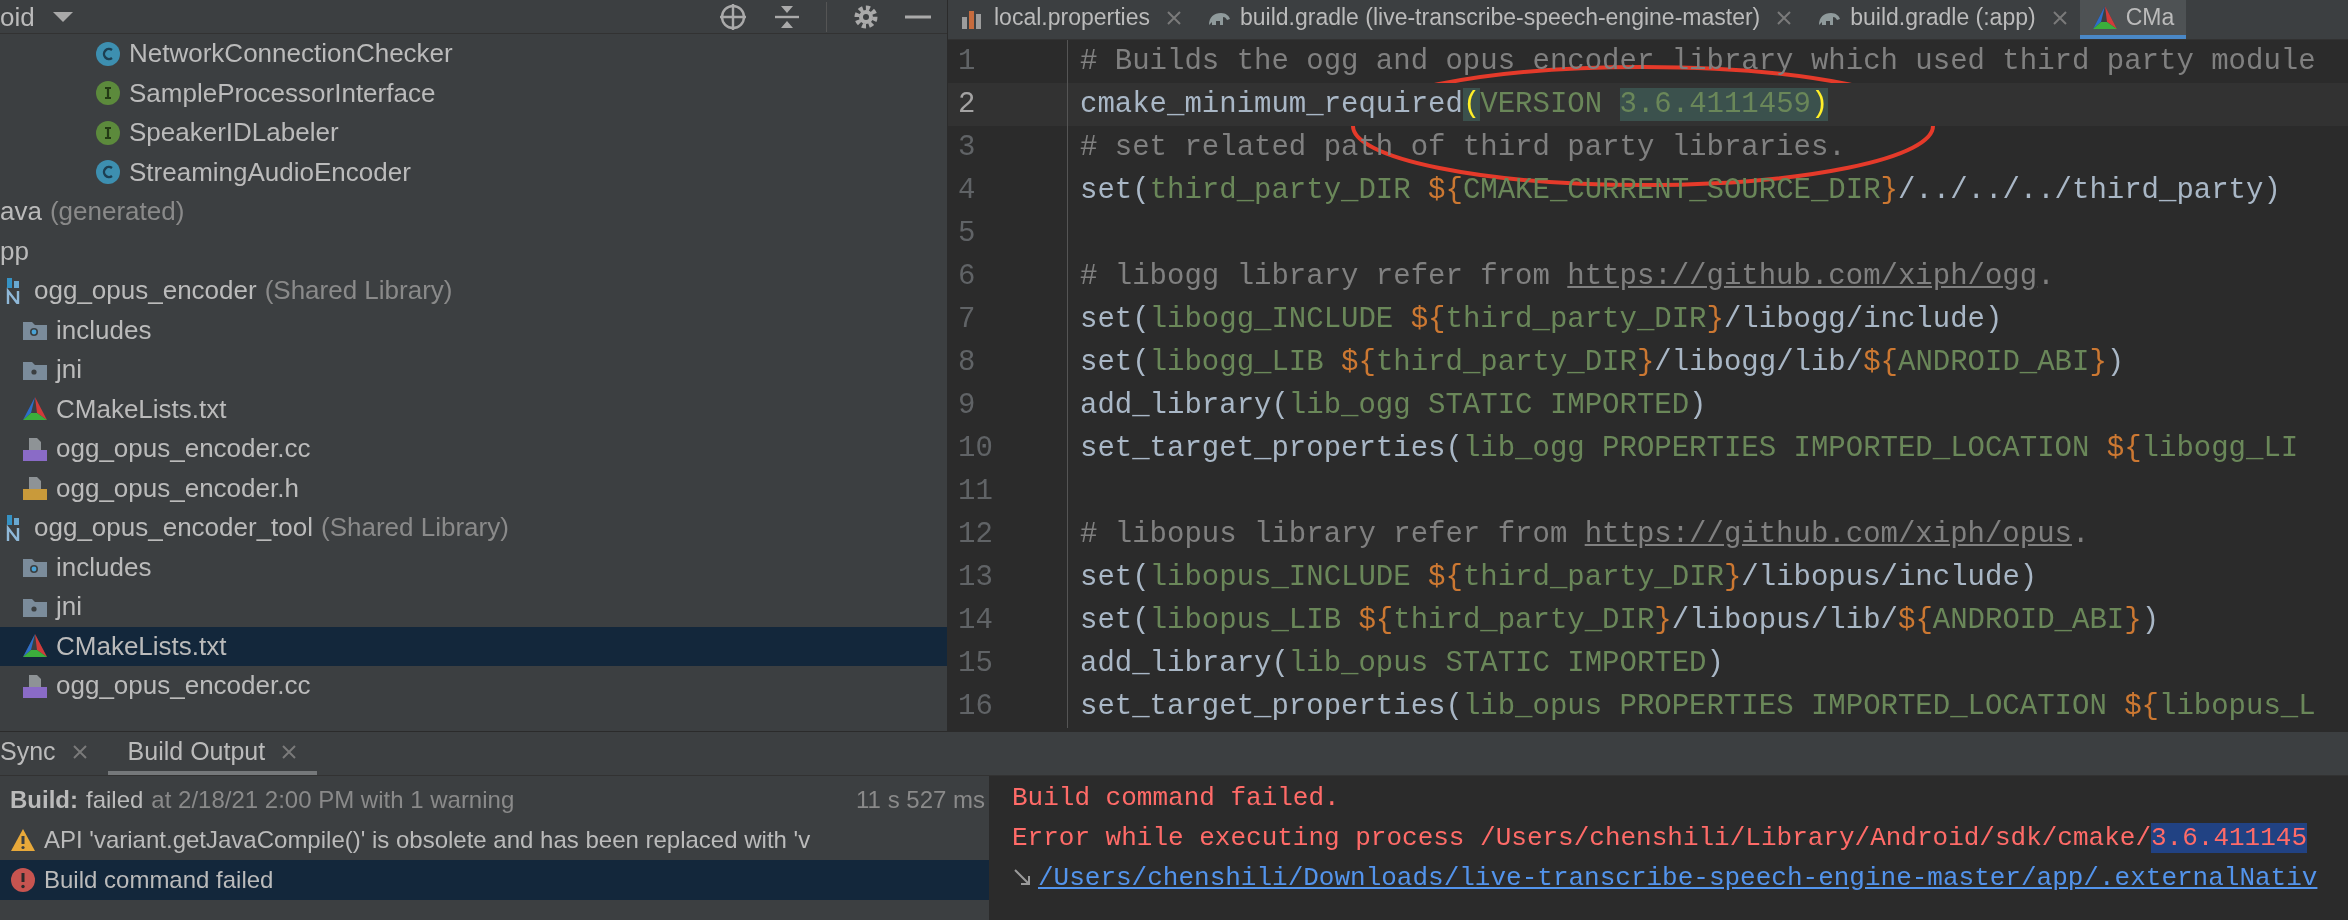 Image resolution: width=2348 pixels, height=920 pixels. What do you see at coordinates (427, 840) in the screenshot?
I see `build-message: API 'variant.getJavaCompile()' is obsolete and has been replaced with 'v` at bounding box center [427, 840].